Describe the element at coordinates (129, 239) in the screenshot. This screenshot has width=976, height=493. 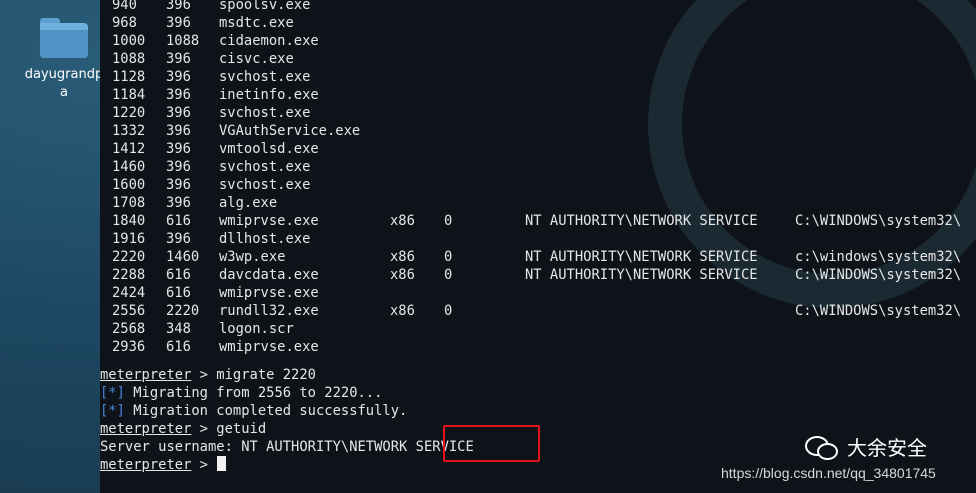
I see `process-pid: 1916` at that location.